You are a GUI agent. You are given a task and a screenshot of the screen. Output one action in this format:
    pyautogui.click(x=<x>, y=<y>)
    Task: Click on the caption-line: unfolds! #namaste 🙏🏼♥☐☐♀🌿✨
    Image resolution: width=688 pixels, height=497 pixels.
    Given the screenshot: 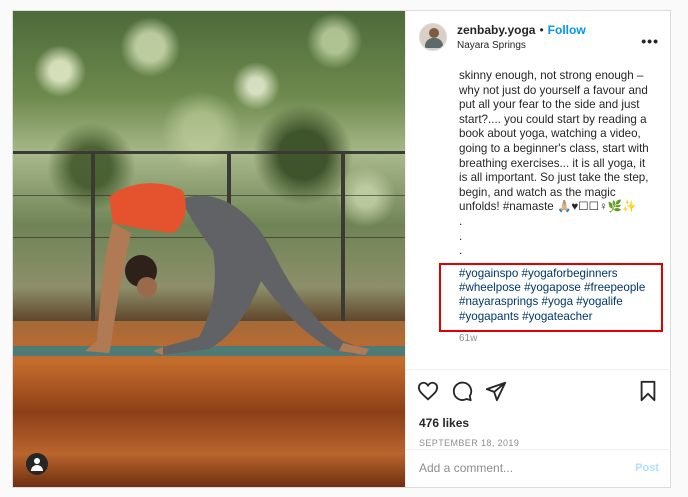 What is the action you would take?
    pyautogui.click(x=548, y=207)
    